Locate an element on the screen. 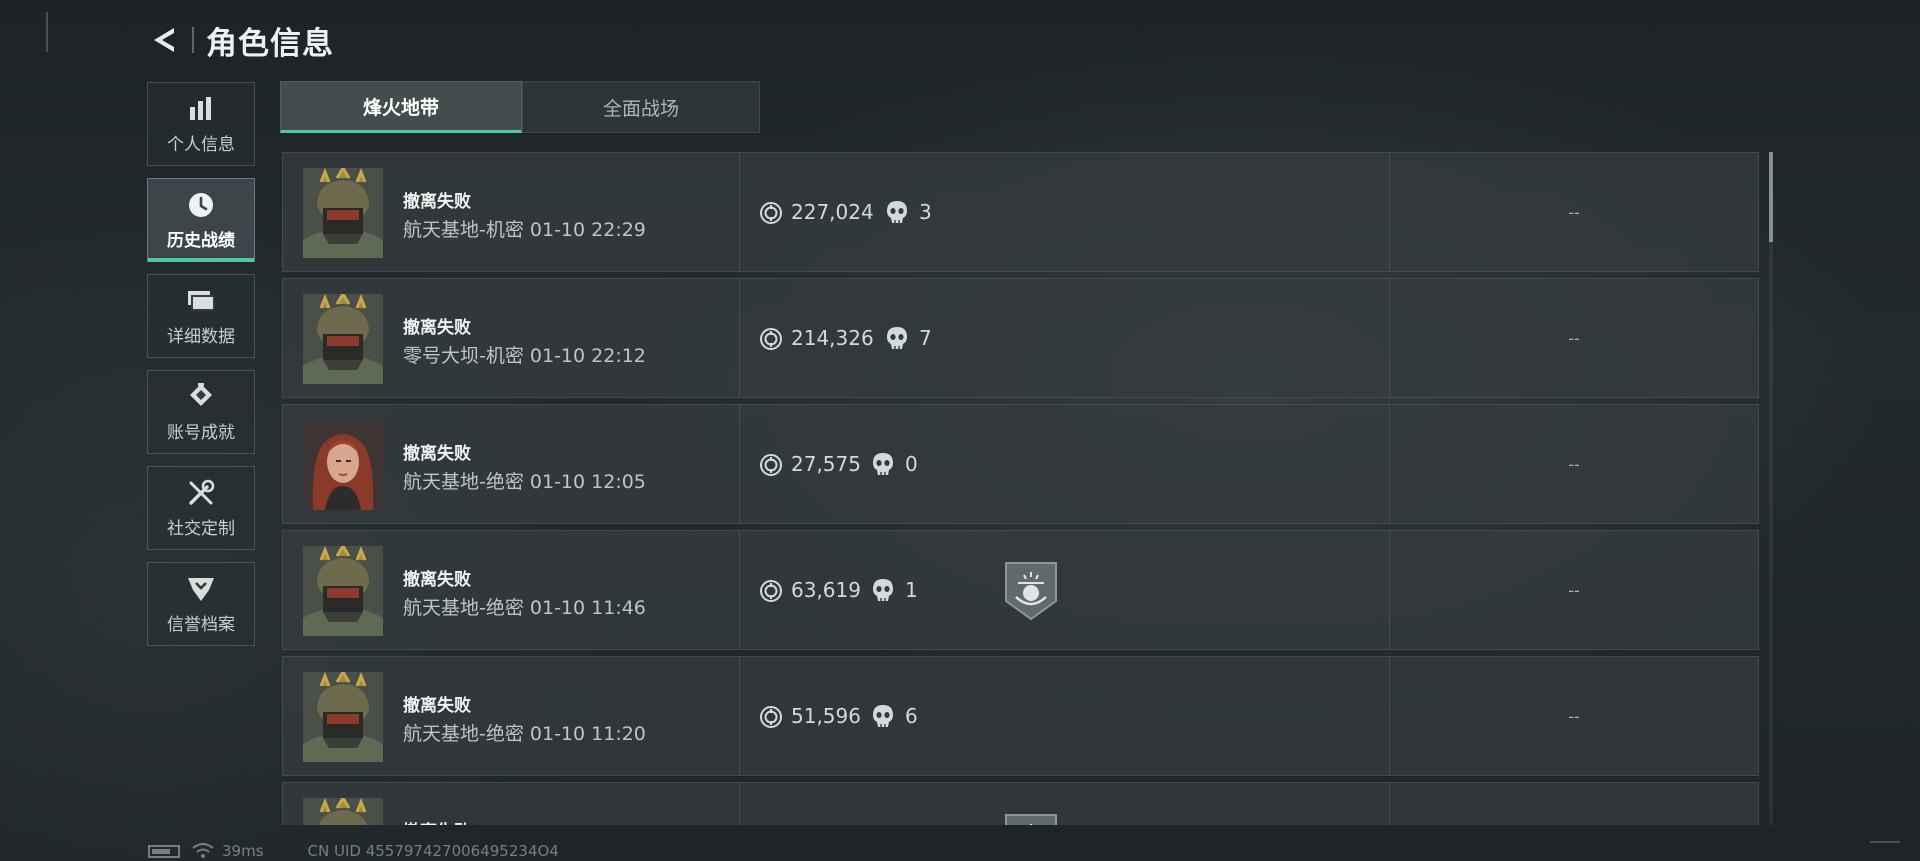 This screenshot has width=1920, height=861. match-map-time: 航天基地-绝密 01-10 12:05 is located at coordinates (524, 482).